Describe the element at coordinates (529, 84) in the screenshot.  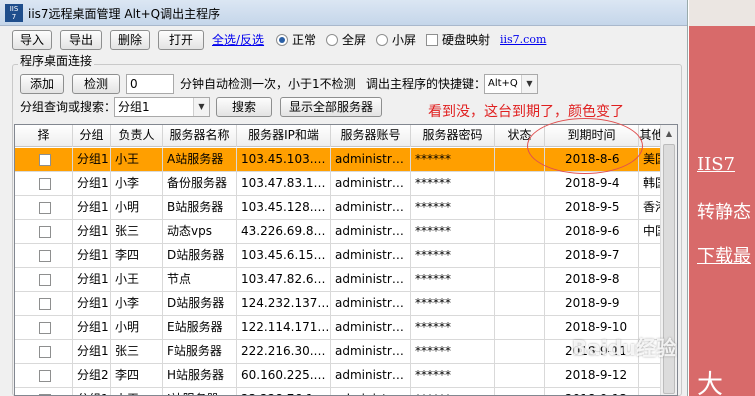
I see `chevron-down-icon: ▼` at that location.